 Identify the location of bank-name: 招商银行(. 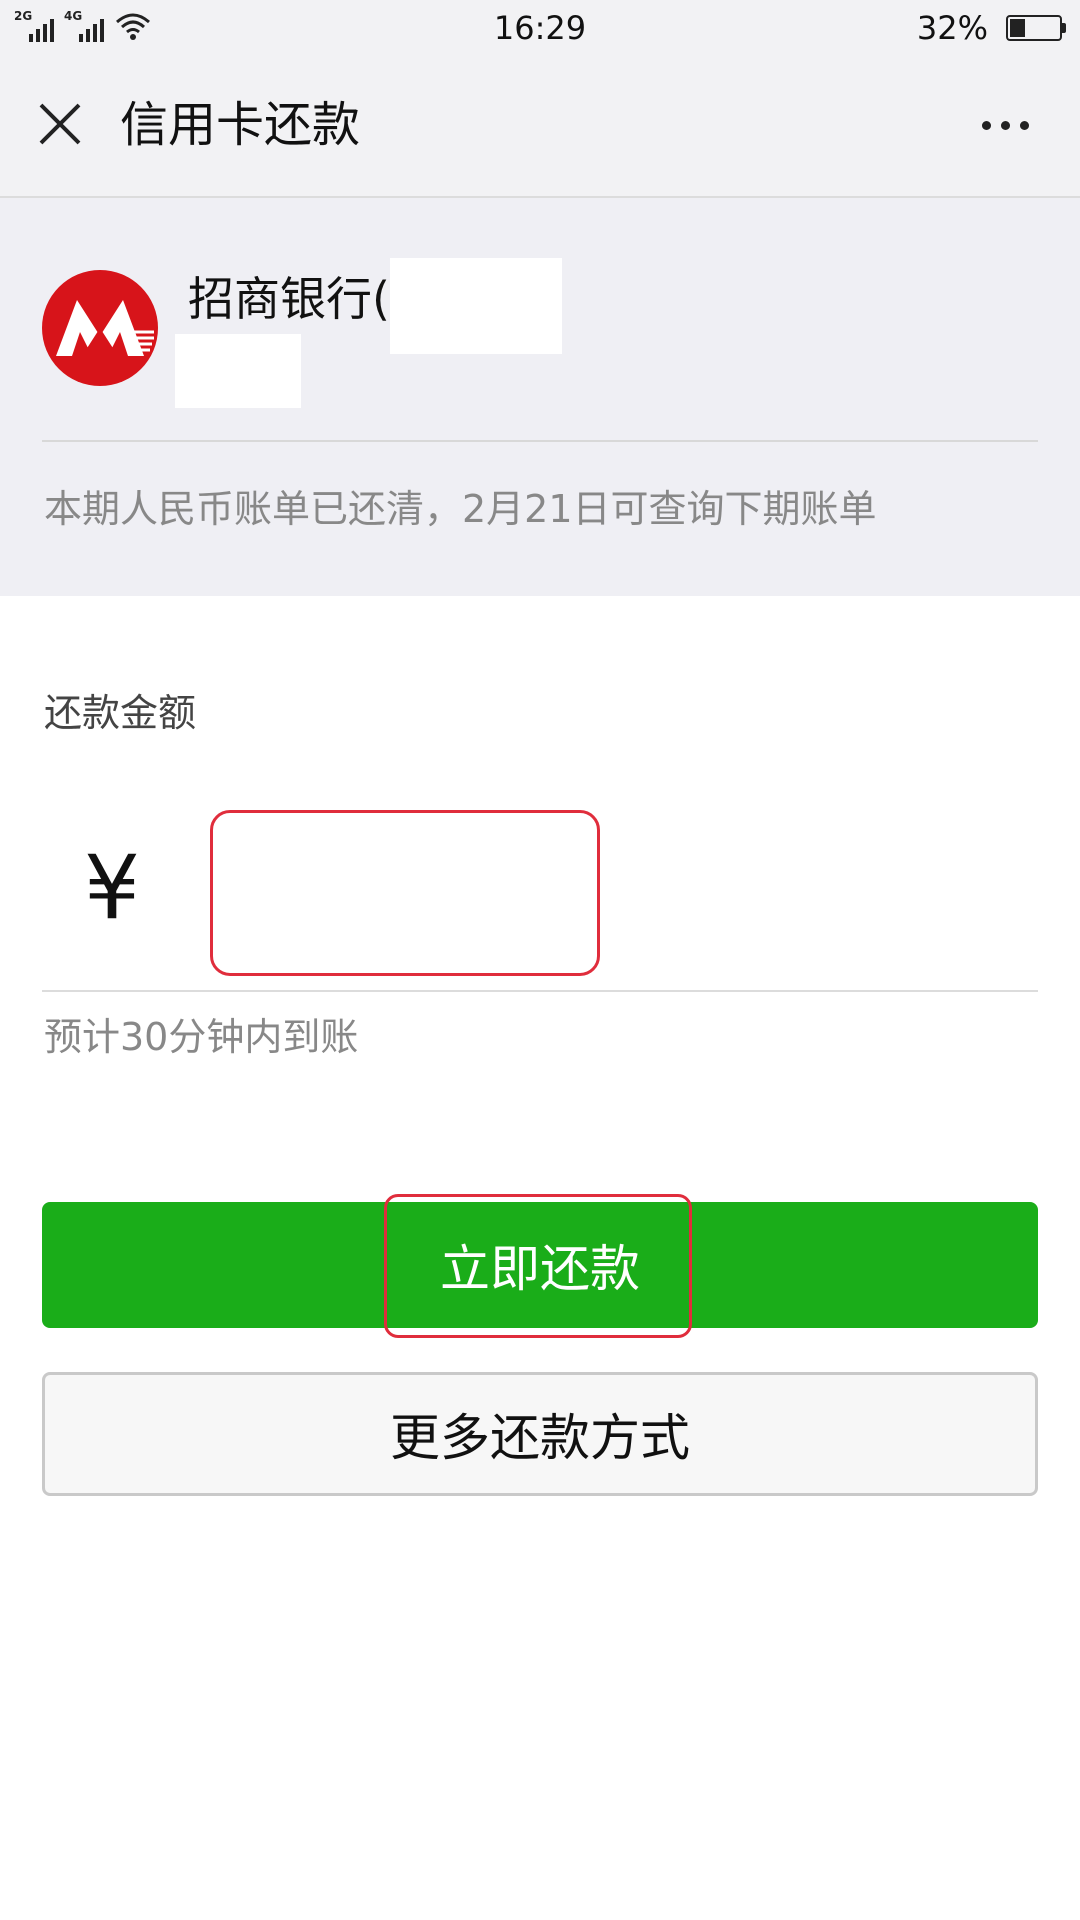
(289, 299).